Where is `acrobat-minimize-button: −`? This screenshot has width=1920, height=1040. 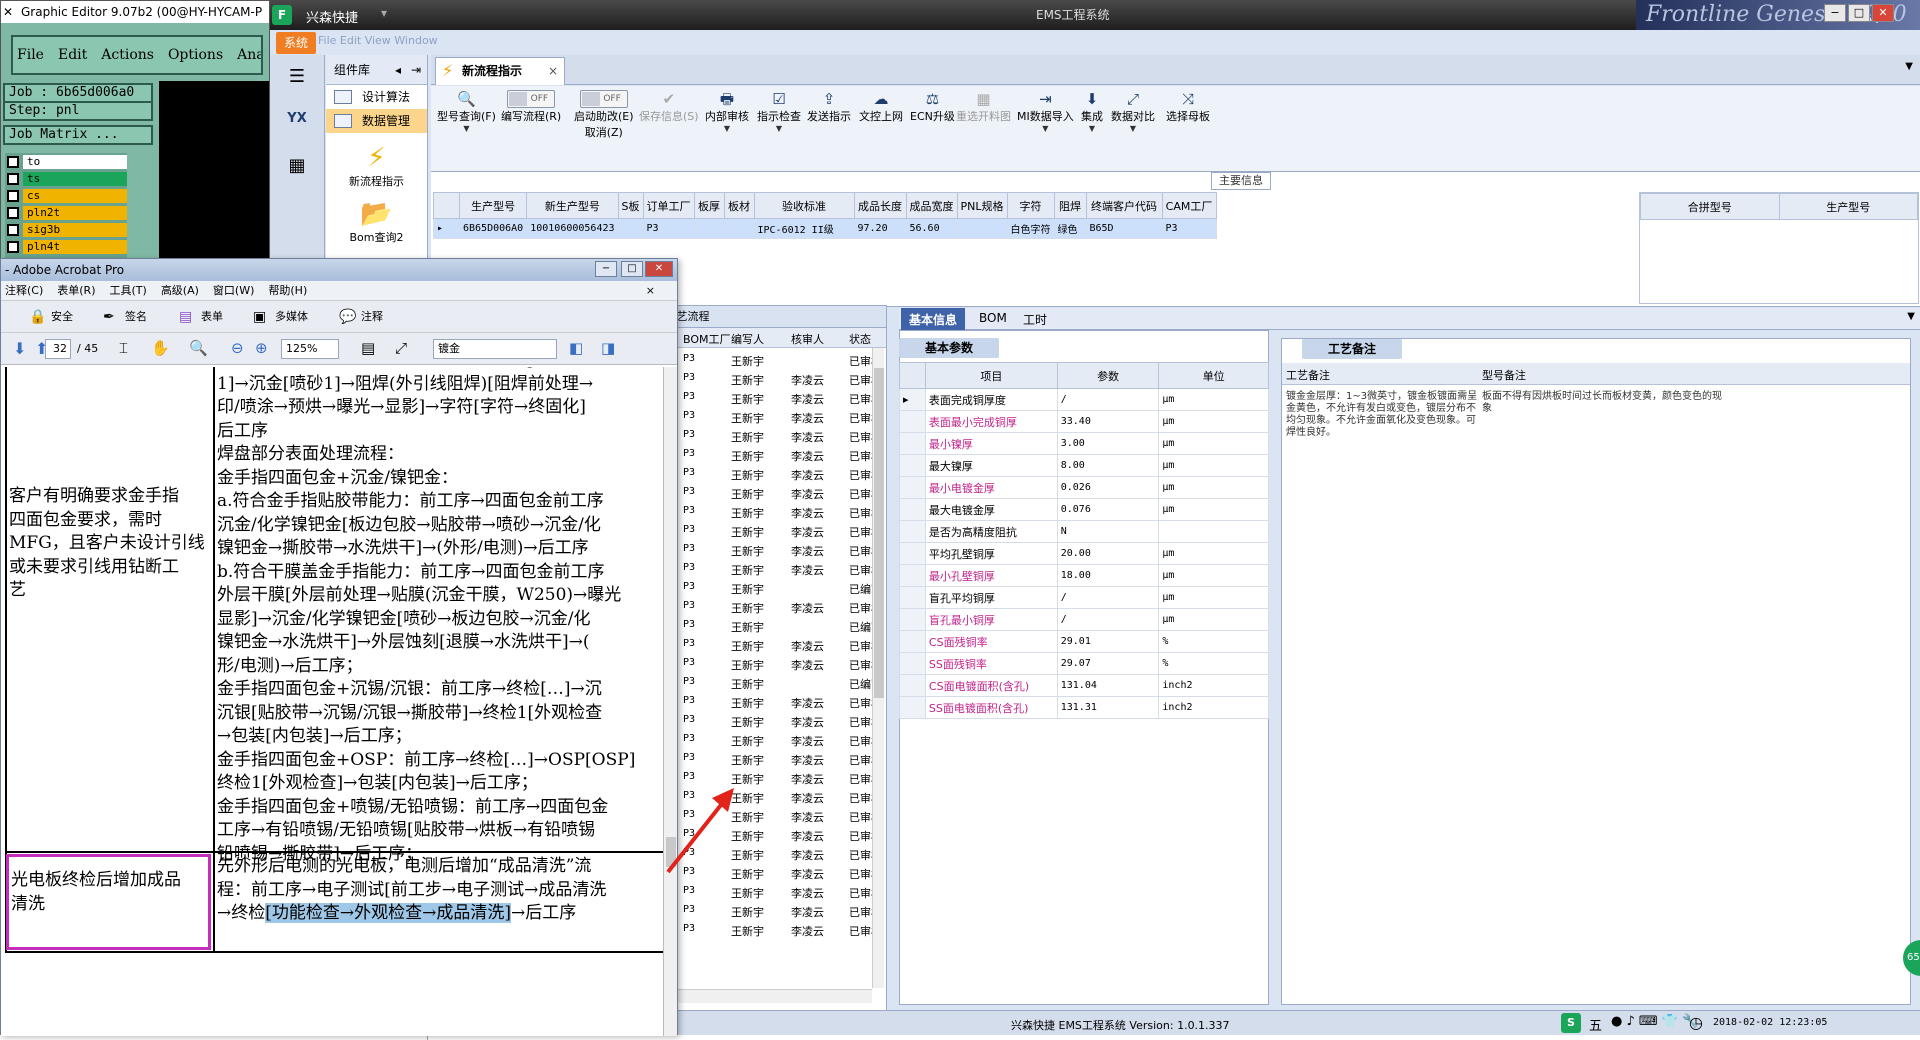 acrobat-minimize-button: − is located at coordinates (606, 269).